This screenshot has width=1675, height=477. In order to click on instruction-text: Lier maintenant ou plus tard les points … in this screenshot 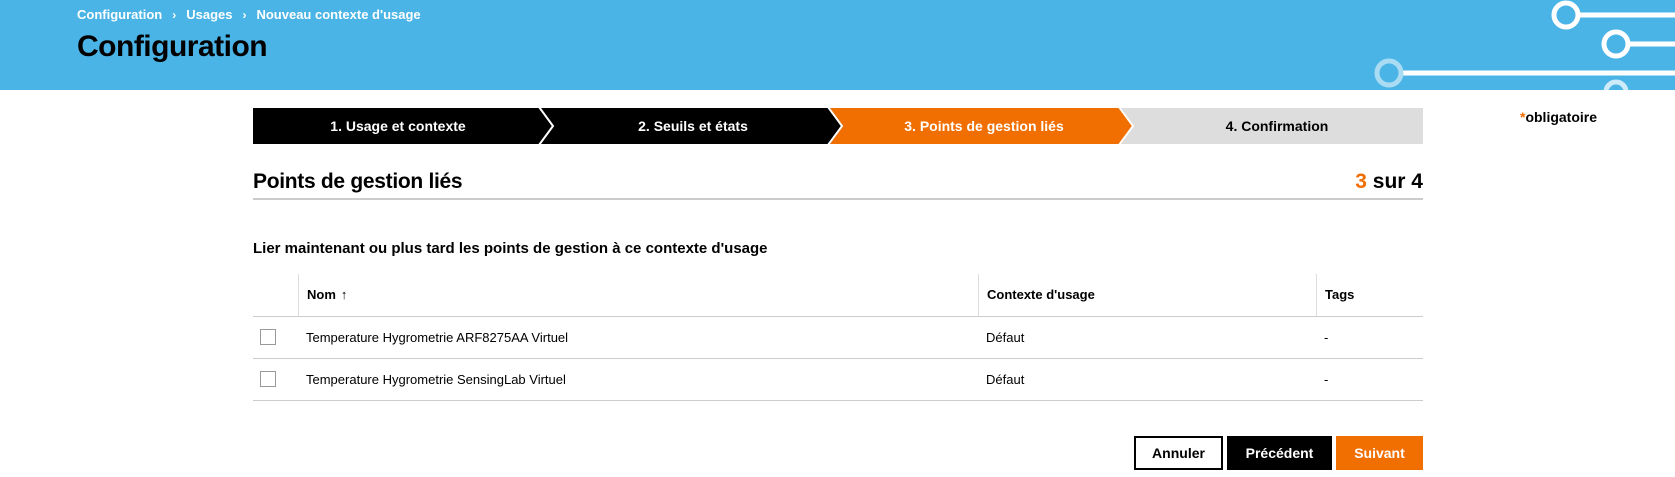, I will do `click(510, 248)`.